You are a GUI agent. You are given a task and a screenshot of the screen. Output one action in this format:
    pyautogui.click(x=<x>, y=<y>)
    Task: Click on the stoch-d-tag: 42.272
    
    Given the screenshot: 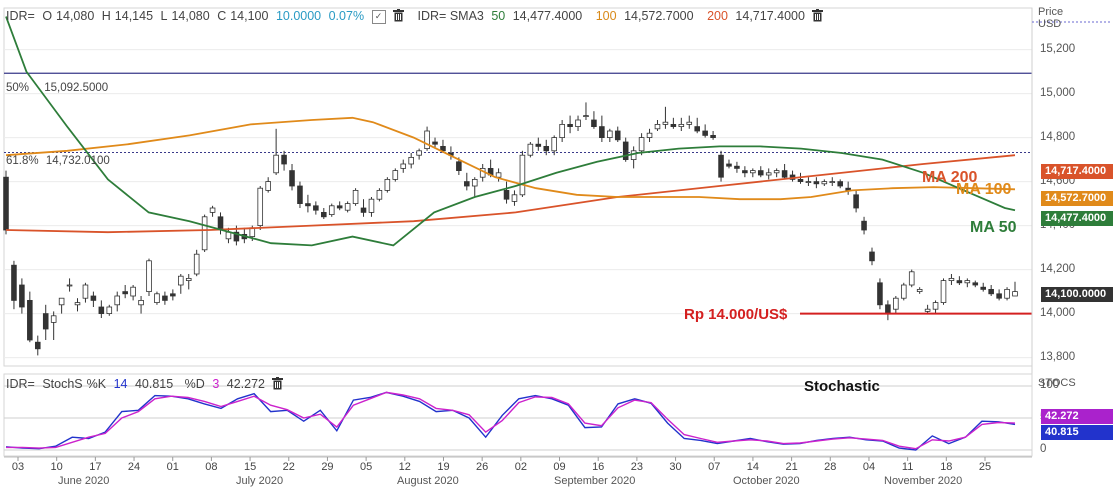 What is the action you would take?
    pyautogui.click(x=1077, y=416)
    